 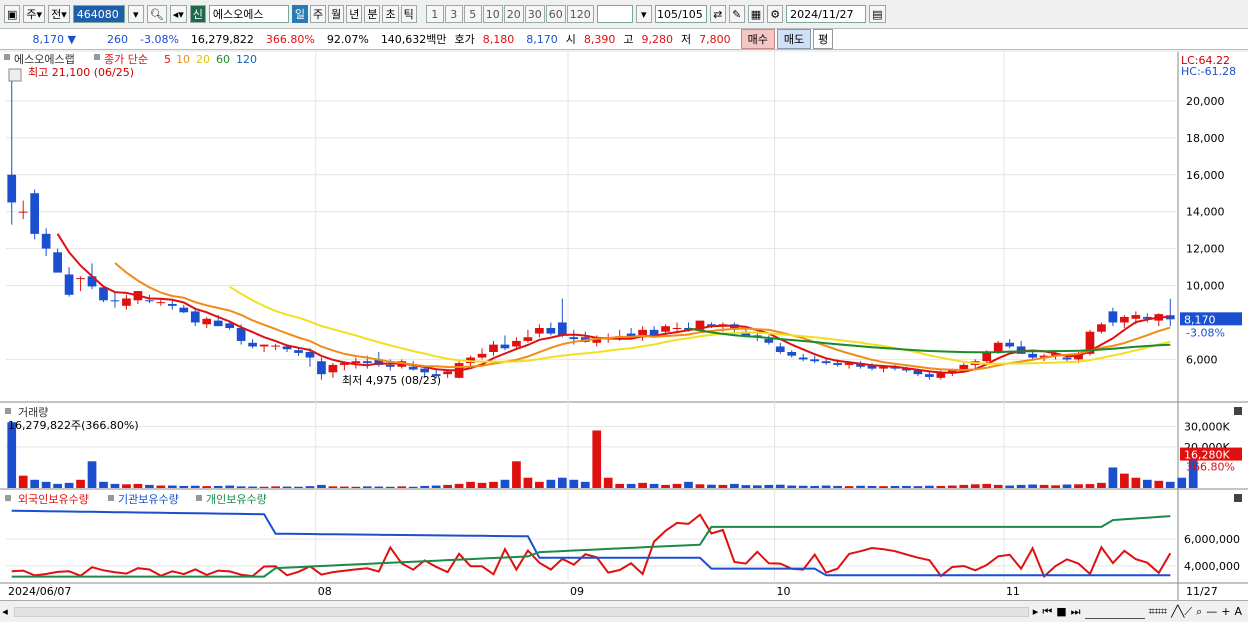 I want to click on font-size-icon: A, so click(x=1238, y=612).